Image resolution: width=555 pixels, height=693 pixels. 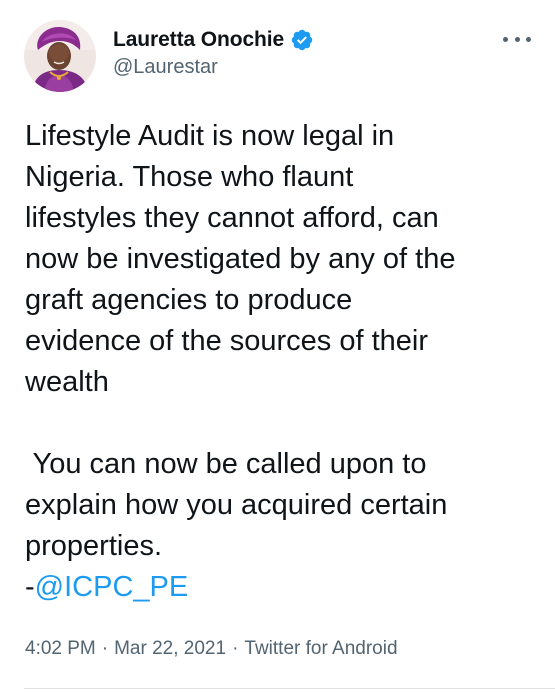 What do you see at coordinates (67, 382) in the screenshot?
I see `tweet-line: wealth` at bounding box center [67, 382].